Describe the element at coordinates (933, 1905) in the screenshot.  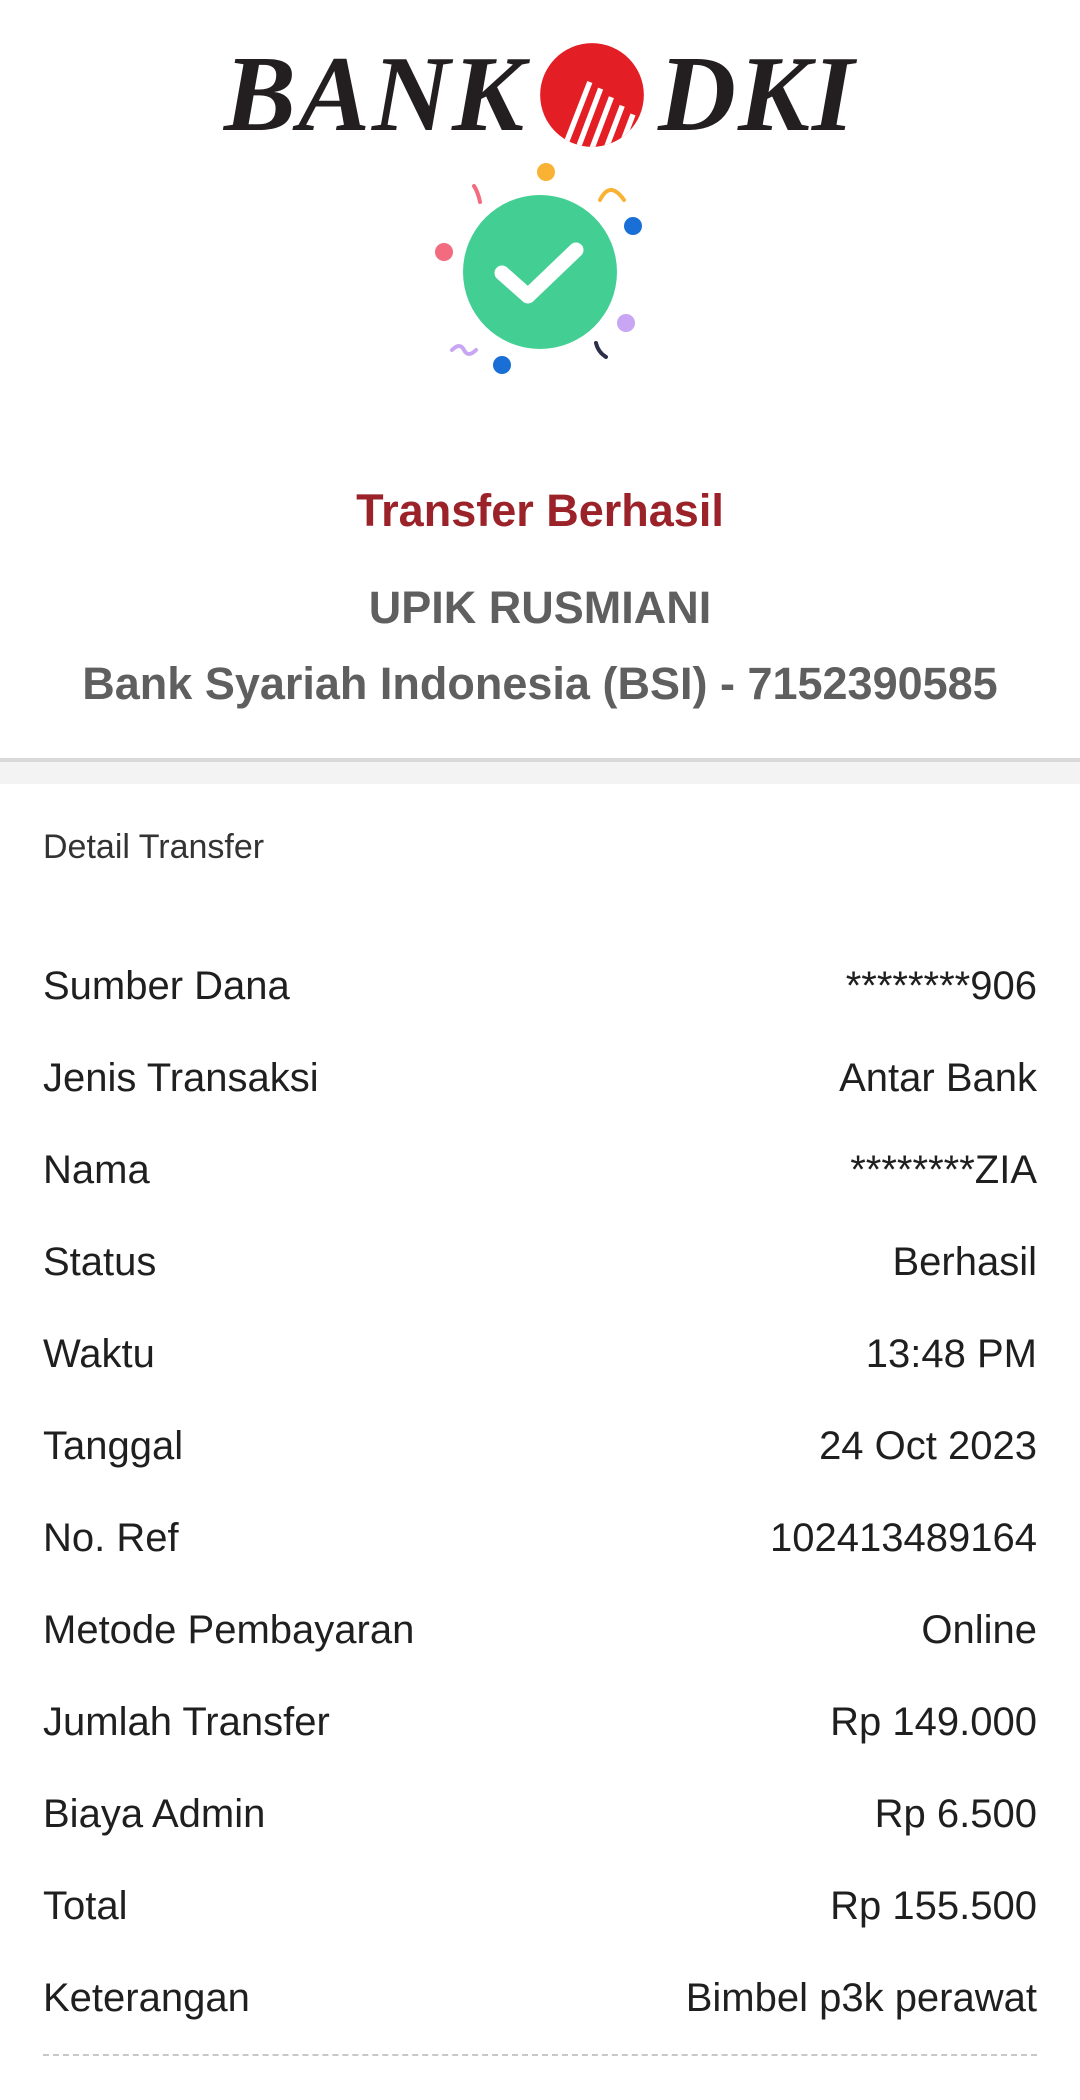
I see `detail-value: Rp 155.500` at that location.